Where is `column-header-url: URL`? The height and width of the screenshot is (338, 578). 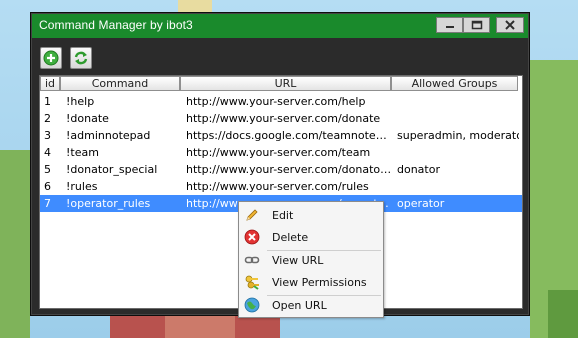
column-header-url: URL is located at coordinates (285, 83).